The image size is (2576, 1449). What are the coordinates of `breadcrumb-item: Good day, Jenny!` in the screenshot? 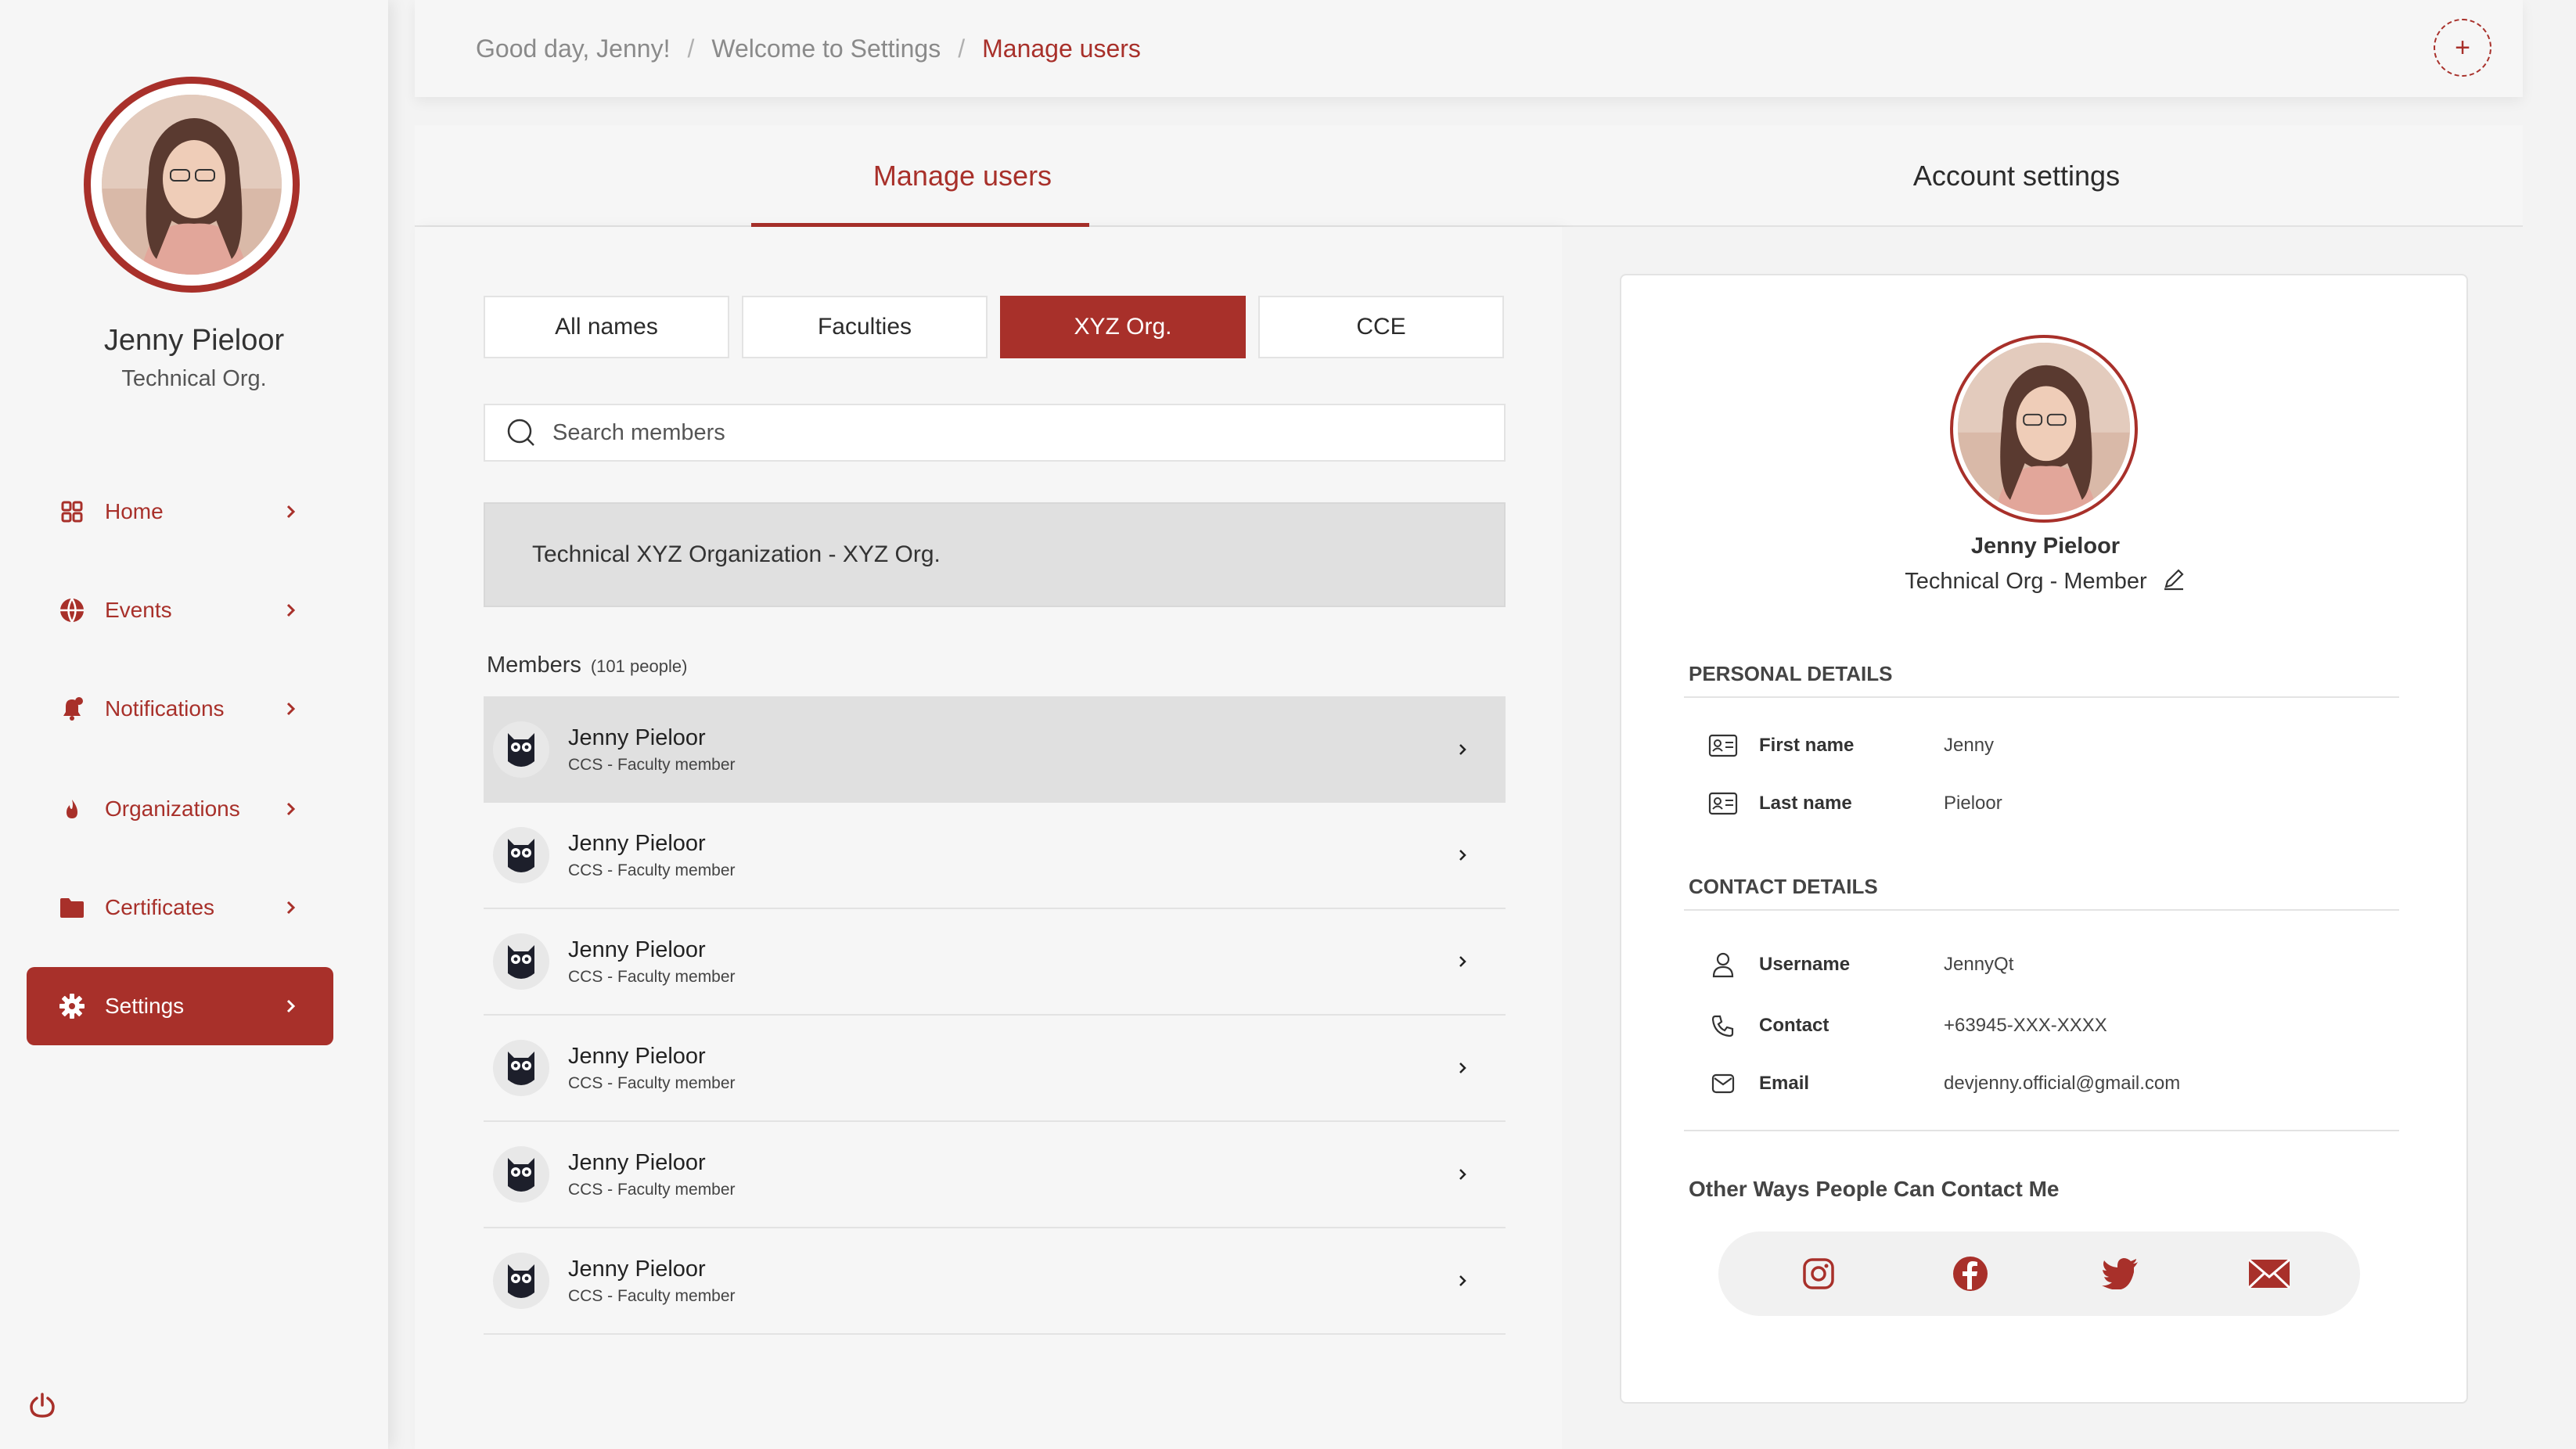 It's located at (573, 49).